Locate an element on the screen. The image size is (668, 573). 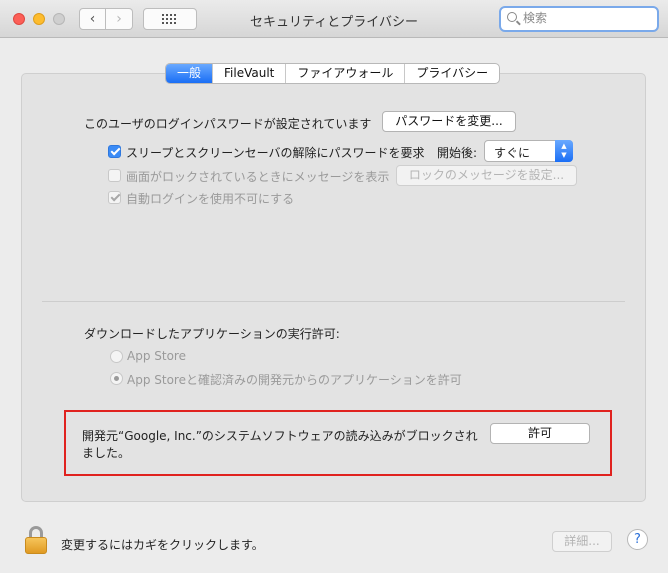
alert-text-line1: 開発元“Google, Inc.”のシステムソフトウェアの読み込みがブロックされ is located at coordinates (280, 436).